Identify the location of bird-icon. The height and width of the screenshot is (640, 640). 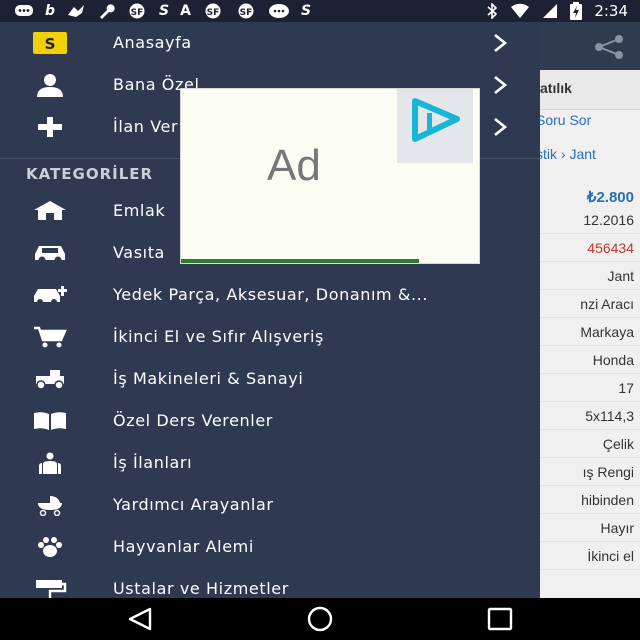
(76, 11).